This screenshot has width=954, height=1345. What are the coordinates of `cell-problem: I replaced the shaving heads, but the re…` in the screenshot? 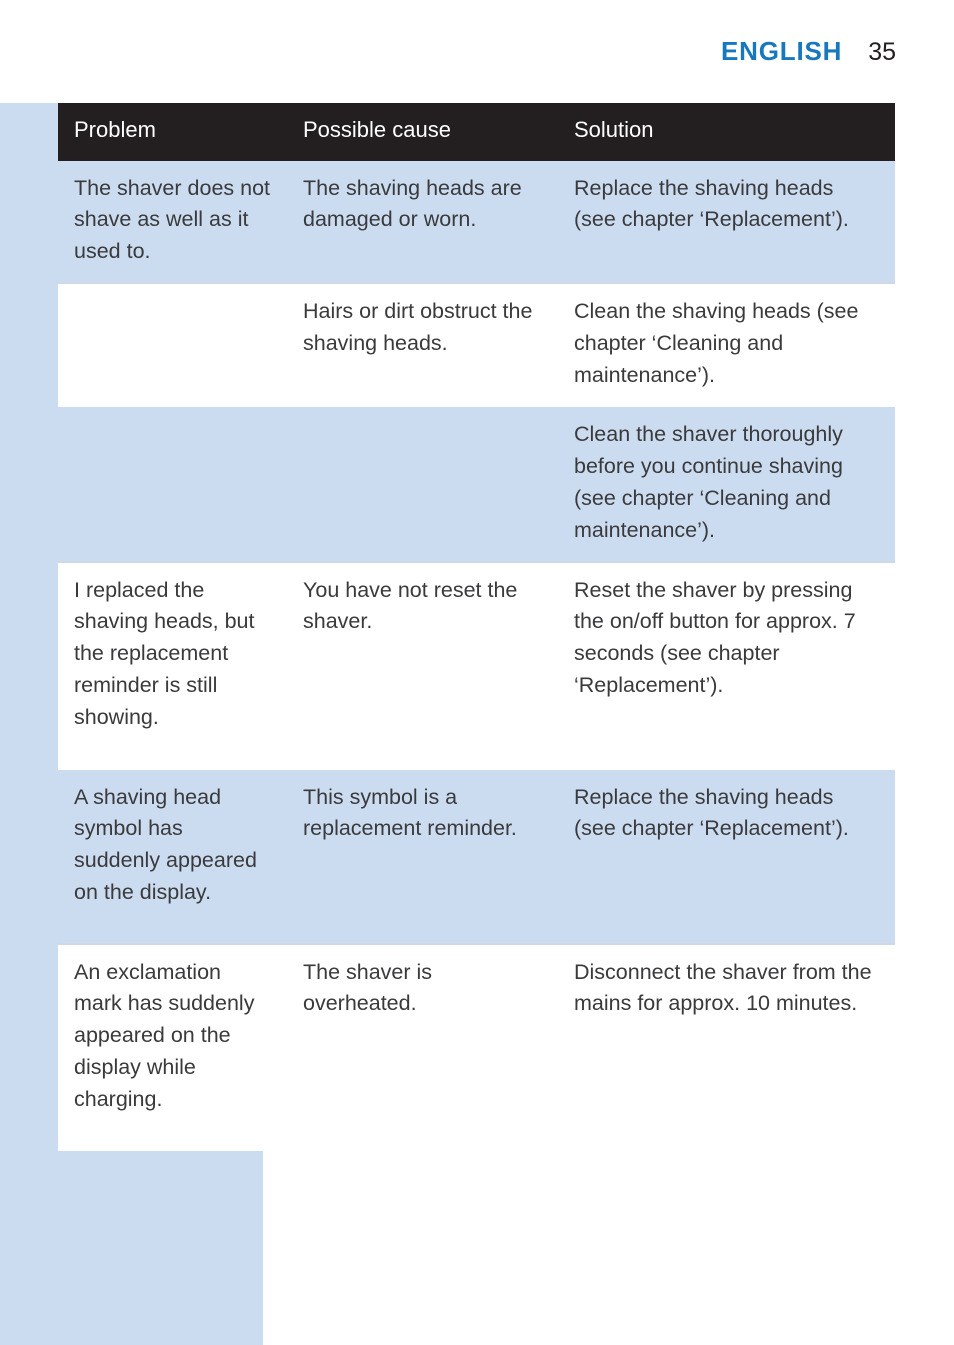 It's located at (172, 664).